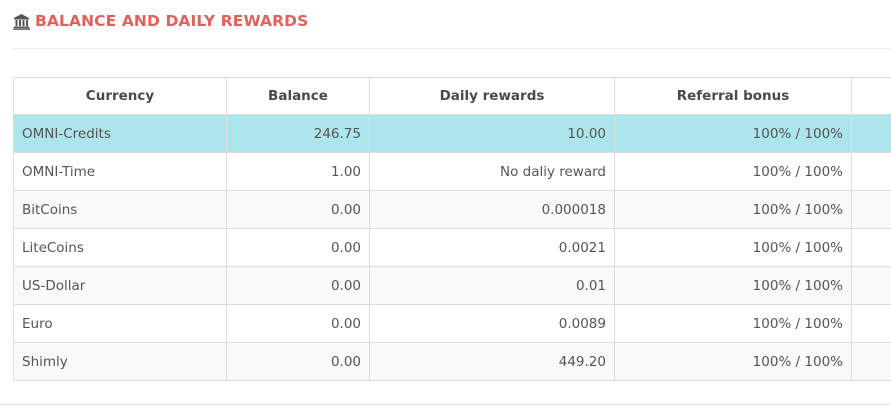 The image size is (891, 407). What do you see at coordinates (492, 361) in the screenshot?
I see `cell-daily-reward: 449.20` at bounding box center [492, 361].